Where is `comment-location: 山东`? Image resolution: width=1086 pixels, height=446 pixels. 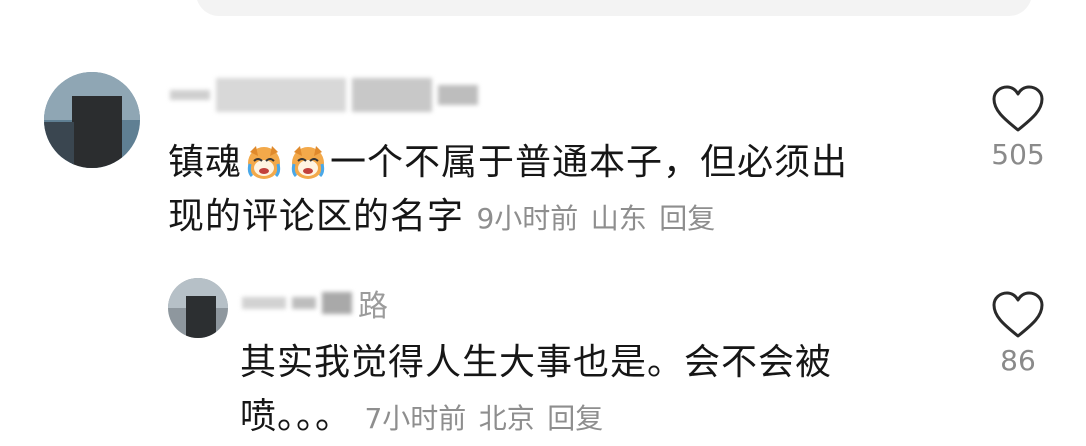
comment-location: 山东 is located at coordinates (618, 218).